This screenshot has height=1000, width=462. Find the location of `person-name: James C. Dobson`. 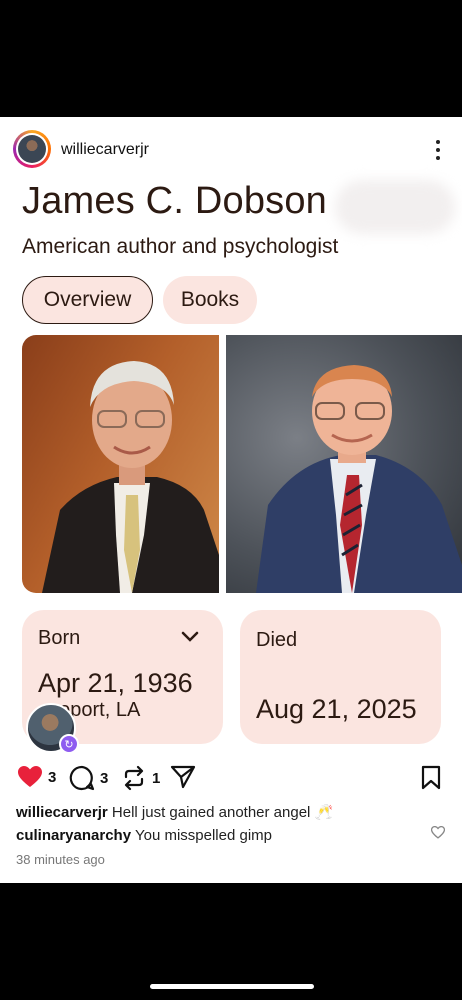

person-name: James C. Dobson is located at coordinates (175, 201).